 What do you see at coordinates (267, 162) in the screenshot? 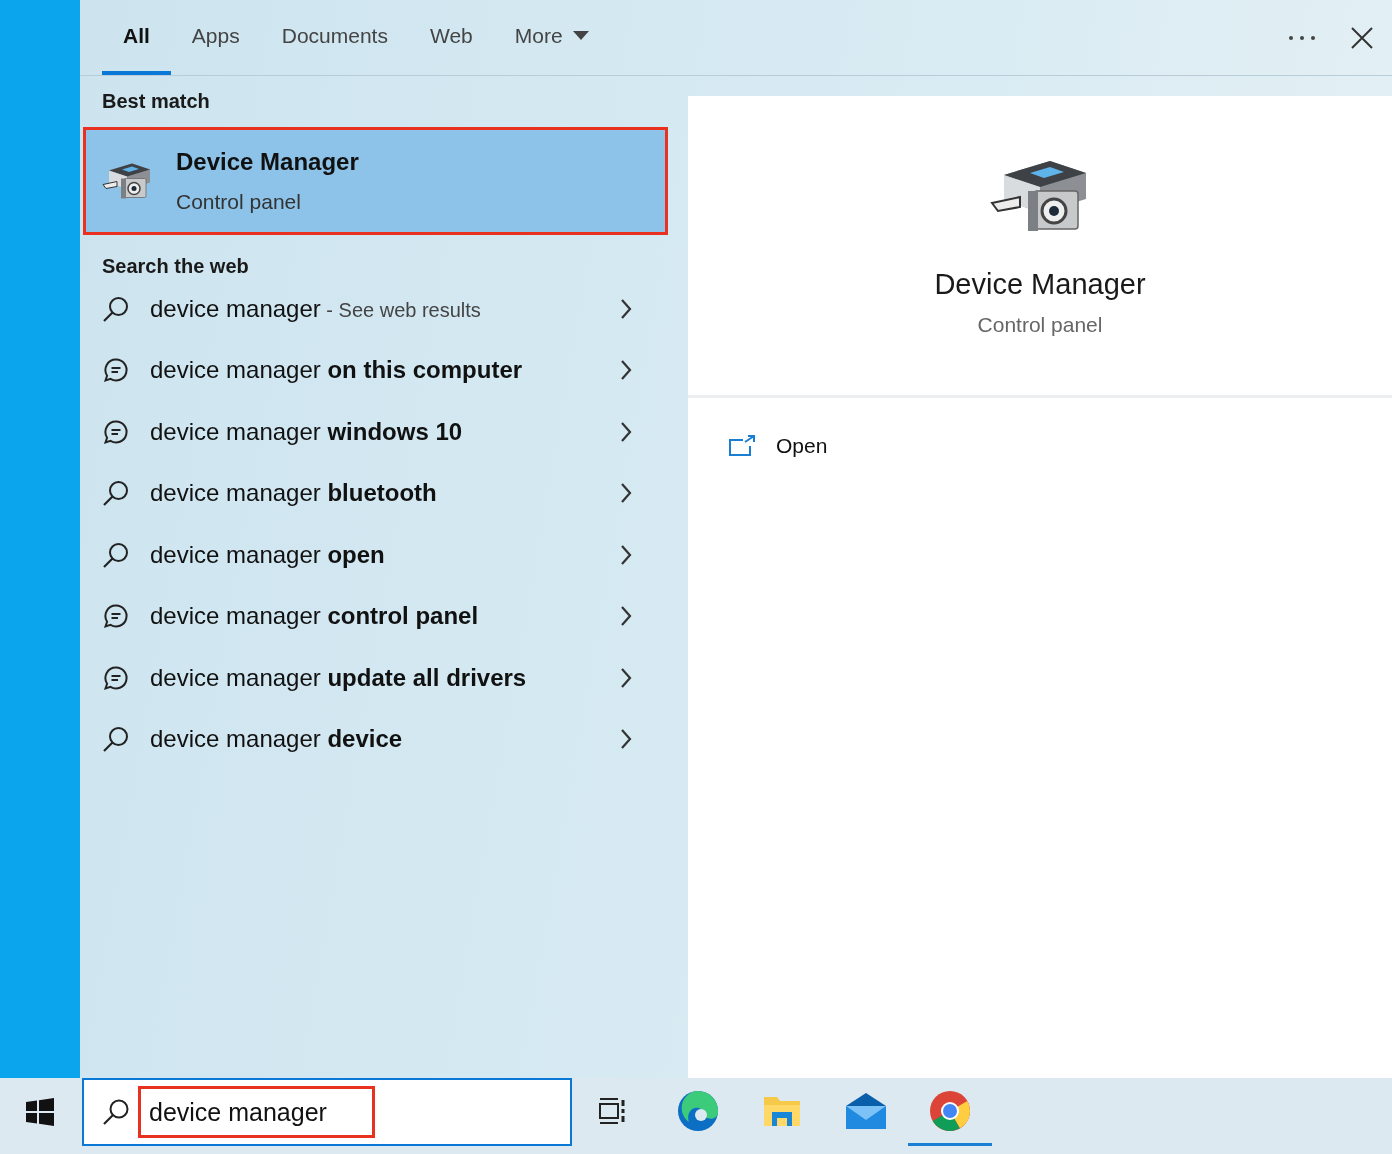
I see `result-title: Device Manager` at bounding box center [267, 162].